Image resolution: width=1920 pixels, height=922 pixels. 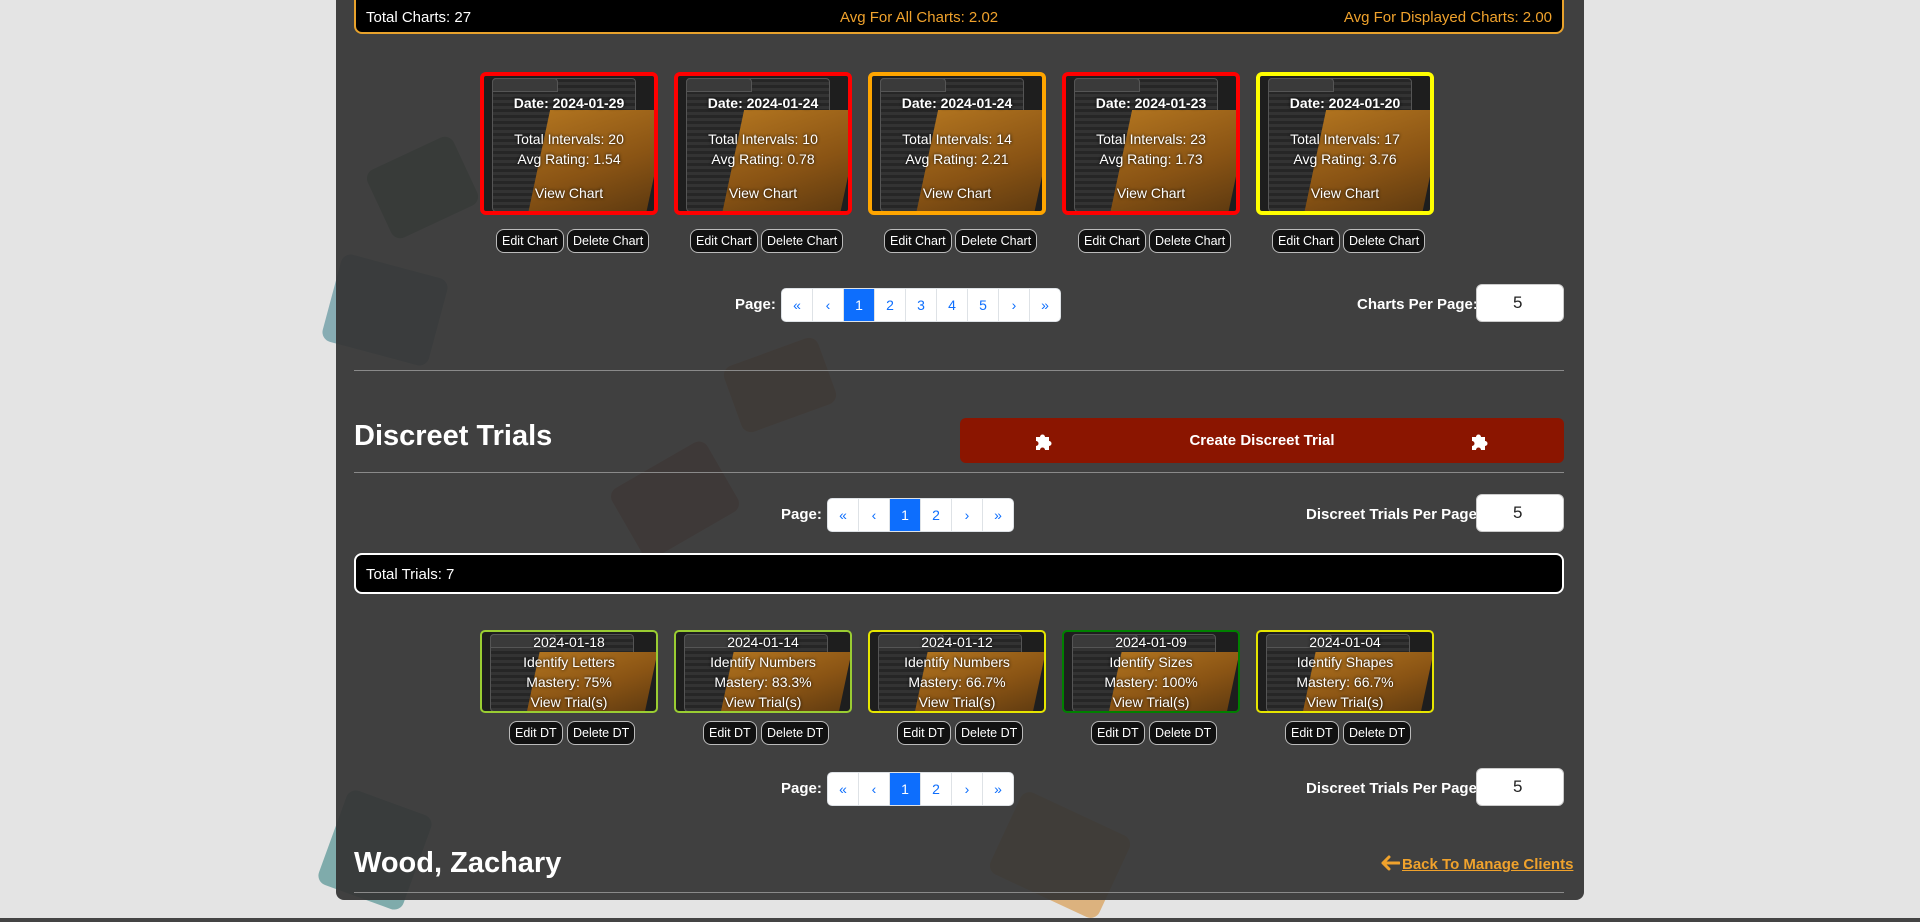 I want to click on chart-total-intervals: Total Intervals: 10, so click(x=763, y=139).